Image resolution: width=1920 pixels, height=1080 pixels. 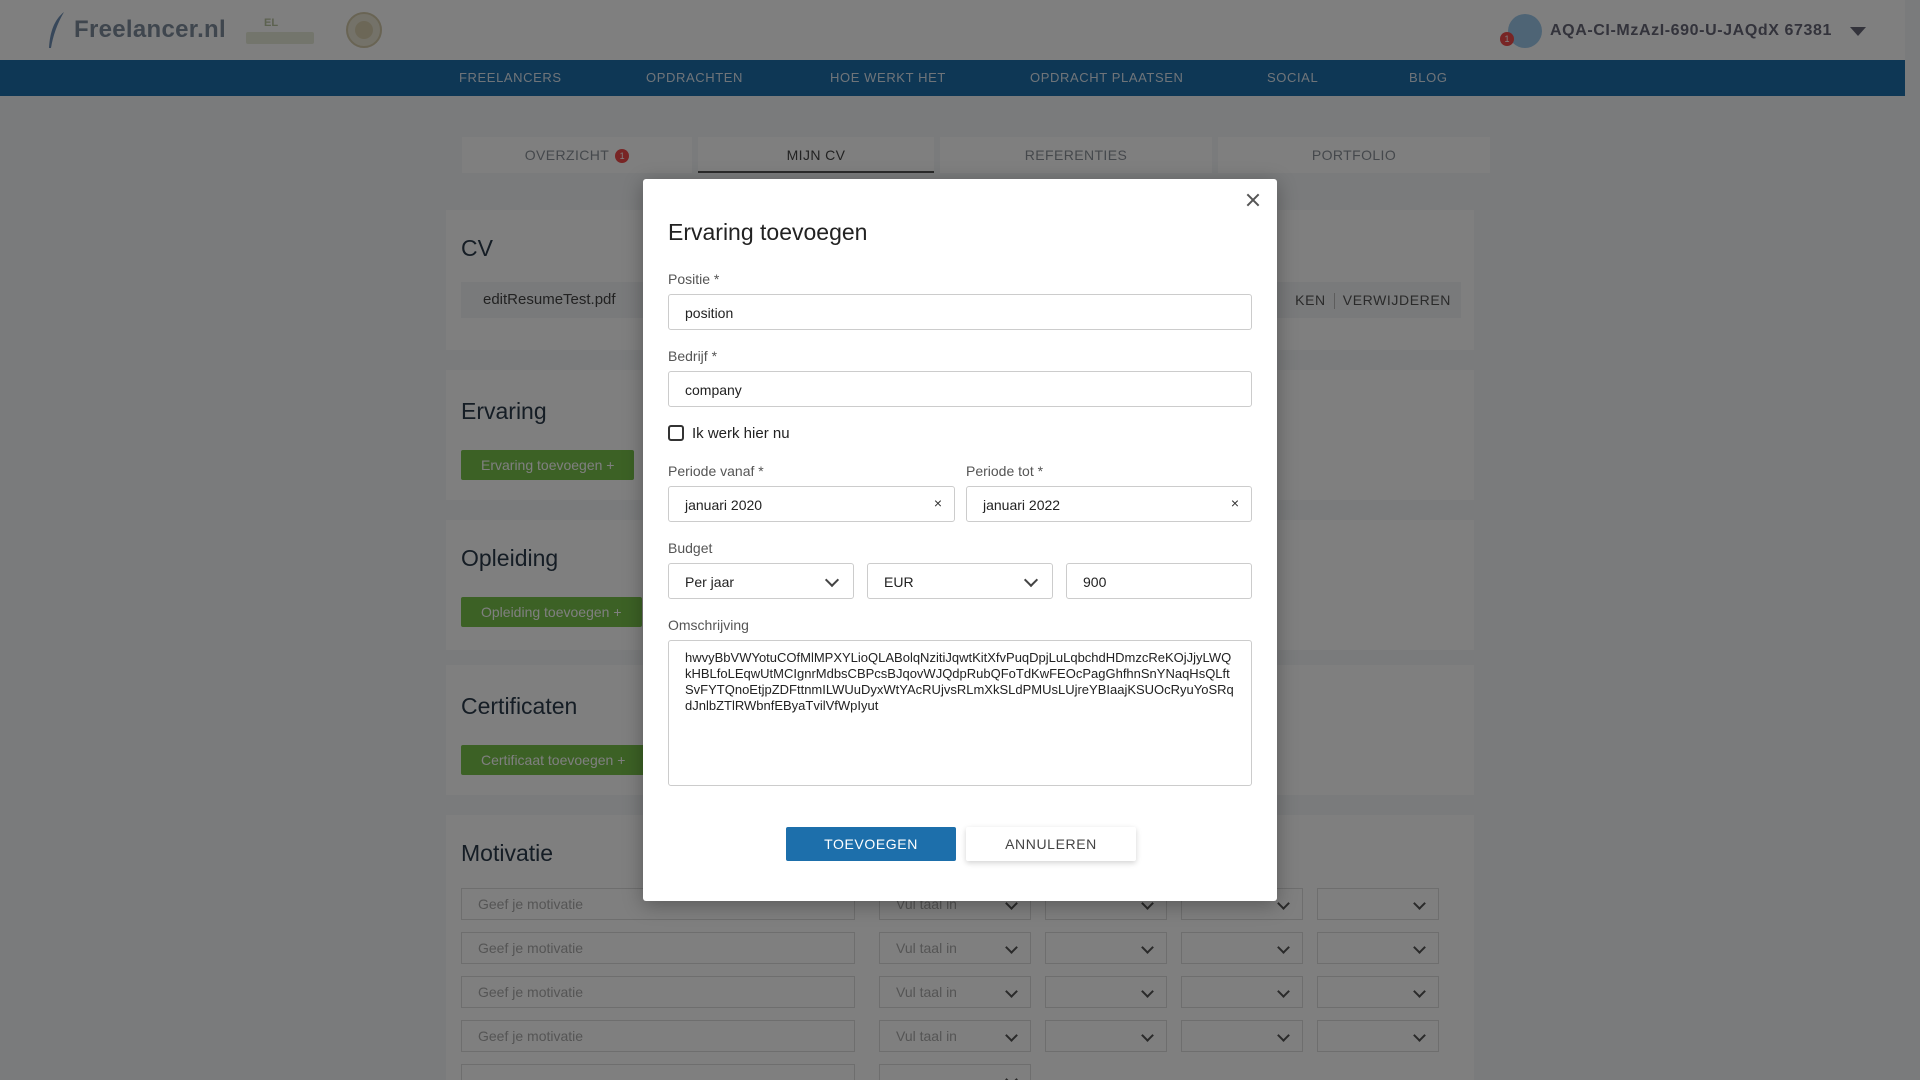 I want to click on budget-currency-select: EUR, so click(x=960, y=581).